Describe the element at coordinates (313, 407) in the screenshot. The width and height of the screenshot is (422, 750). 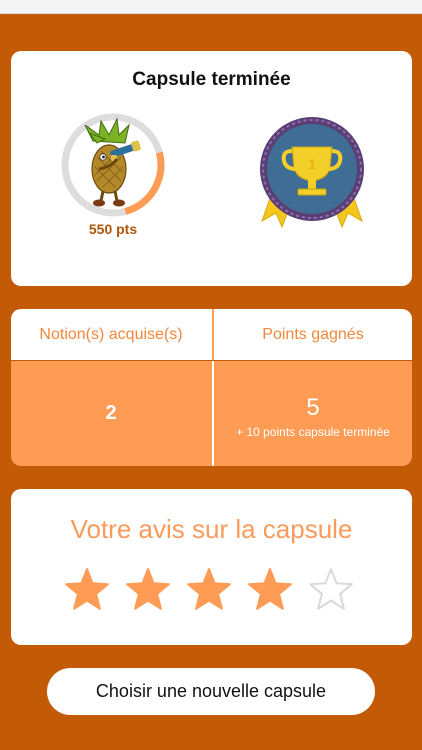
I see `points-earned-value: 5` at that location.